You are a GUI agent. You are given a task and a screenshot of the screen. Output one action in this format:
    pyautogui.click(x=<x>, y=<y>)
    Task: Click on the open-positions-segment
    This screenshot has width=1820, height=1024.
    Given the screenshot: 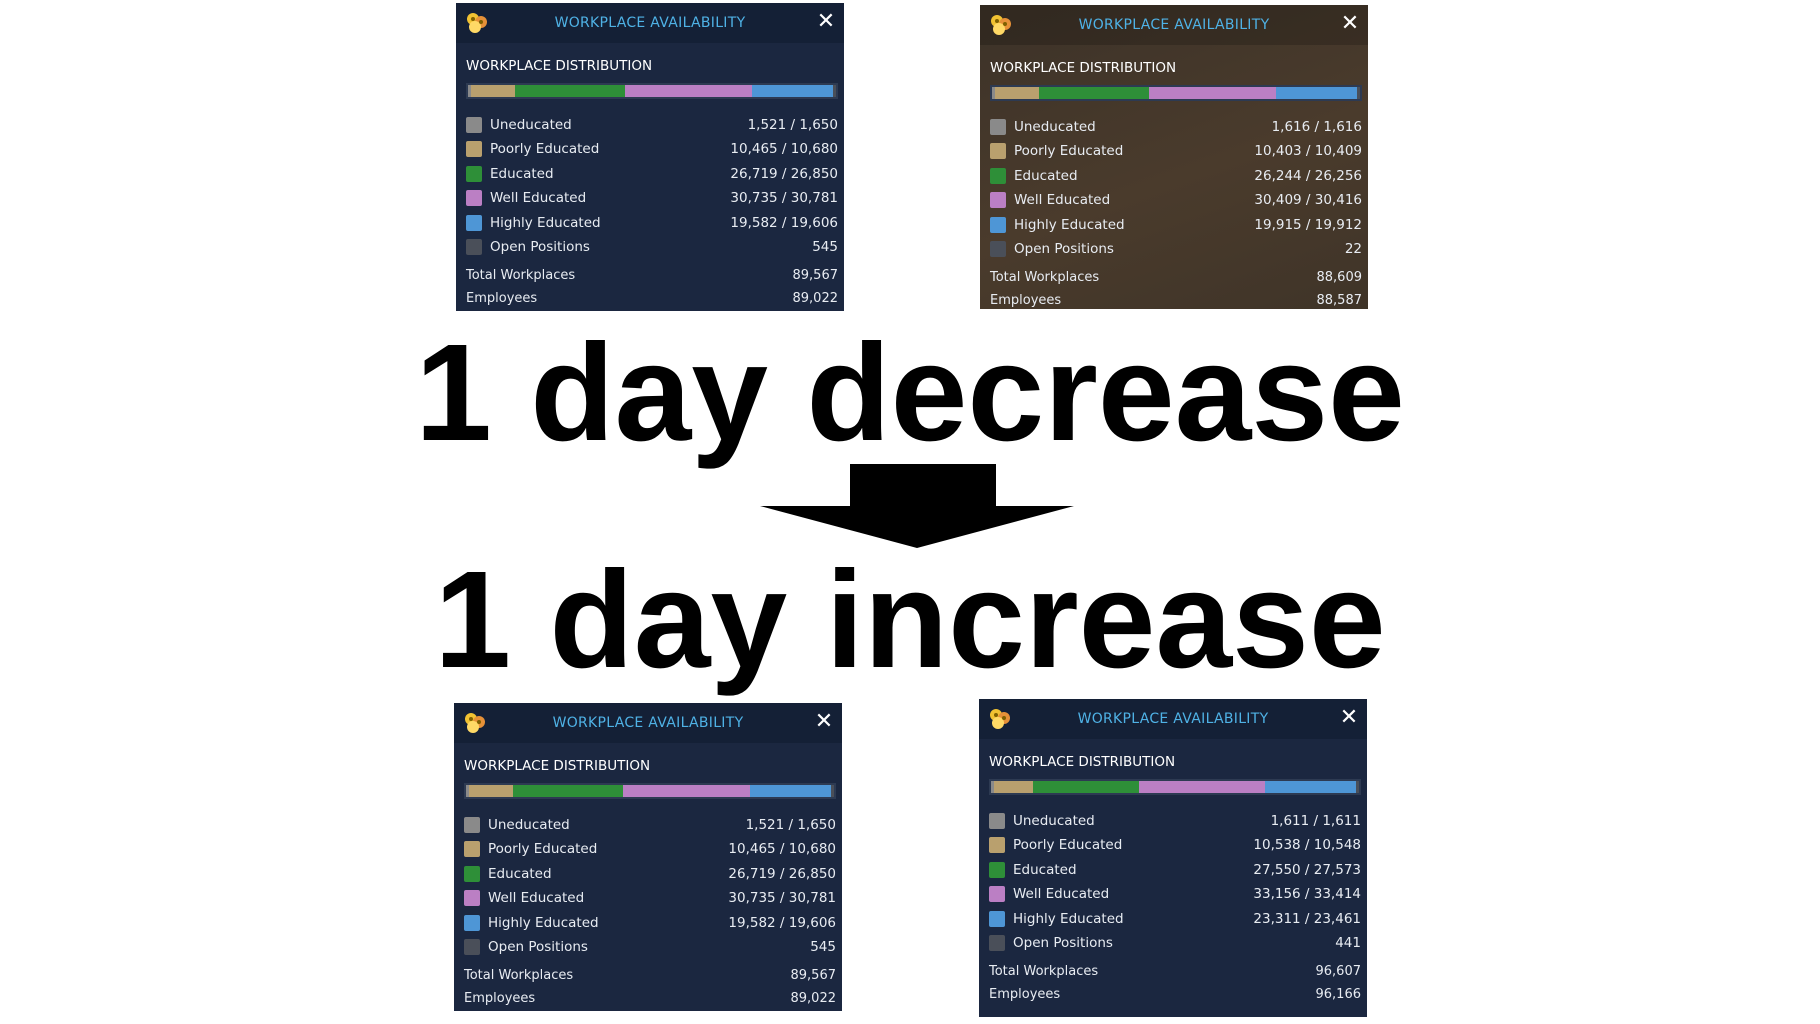 What is the action you would take?
    pyautogui.click(x=834, y=91)
    